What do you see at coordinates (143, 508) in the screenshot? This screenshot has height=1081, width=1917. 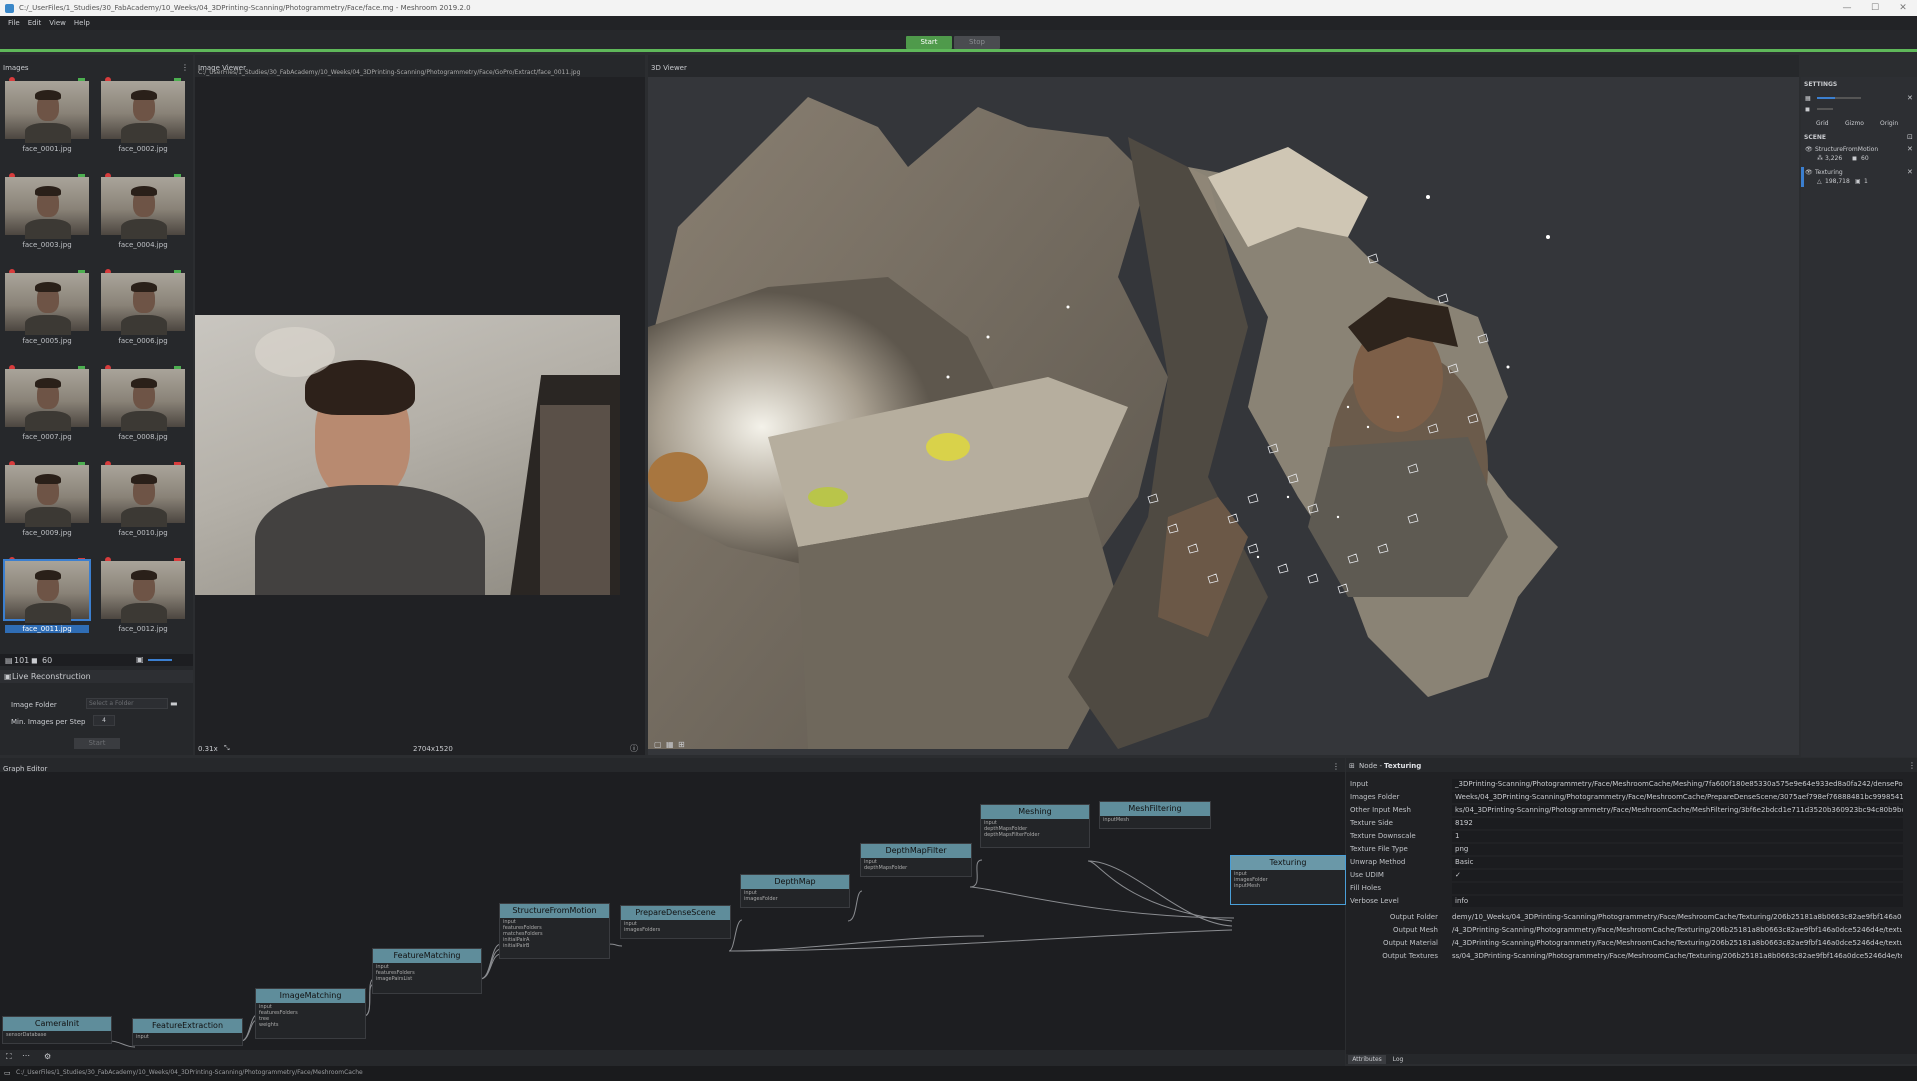 I see `image-thumbnail: face_0010.jpg` at bounding box center [143, 508].